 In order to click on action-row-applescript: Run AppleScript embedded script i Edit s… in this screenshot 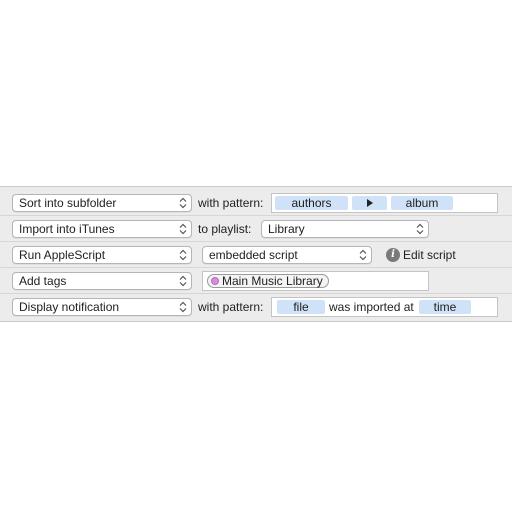, I will do `click(256, 255)`.